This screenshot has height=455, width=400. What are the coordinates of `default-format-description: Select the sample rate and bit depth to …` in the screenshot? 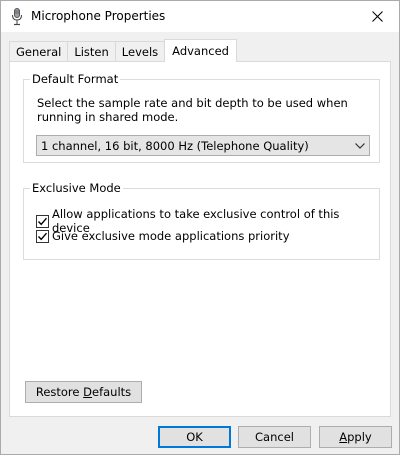 It's located at (192, 110).